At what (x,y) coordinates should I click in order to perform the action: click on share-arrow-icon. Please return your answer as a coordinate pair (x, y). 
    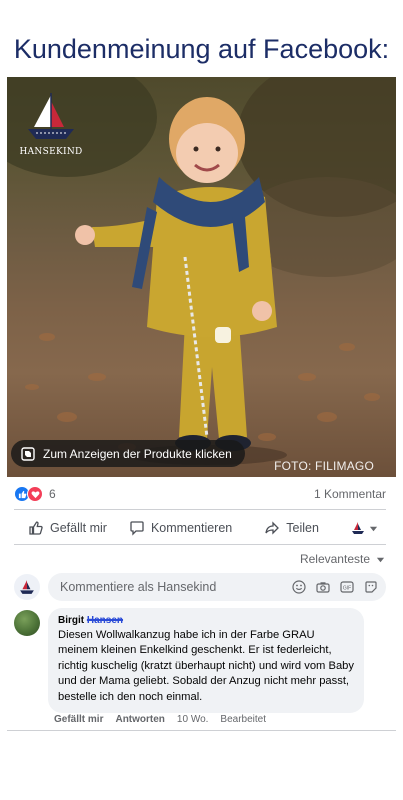
    Looking at the image, I should click on (272, 528).